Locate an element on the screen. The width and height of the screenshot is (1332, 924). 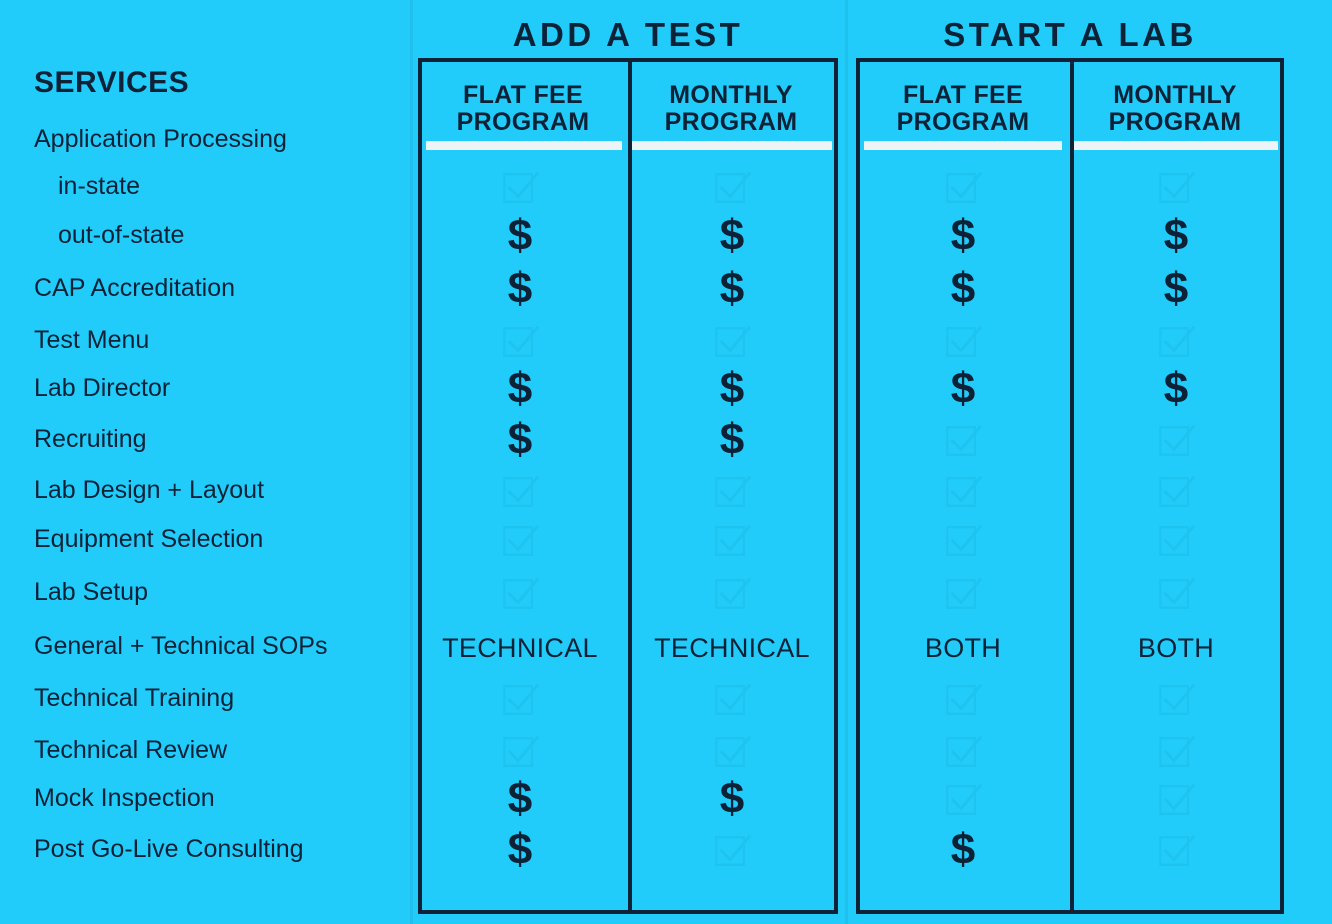
service-label: Technical Training is located at coordinates (134, 698).